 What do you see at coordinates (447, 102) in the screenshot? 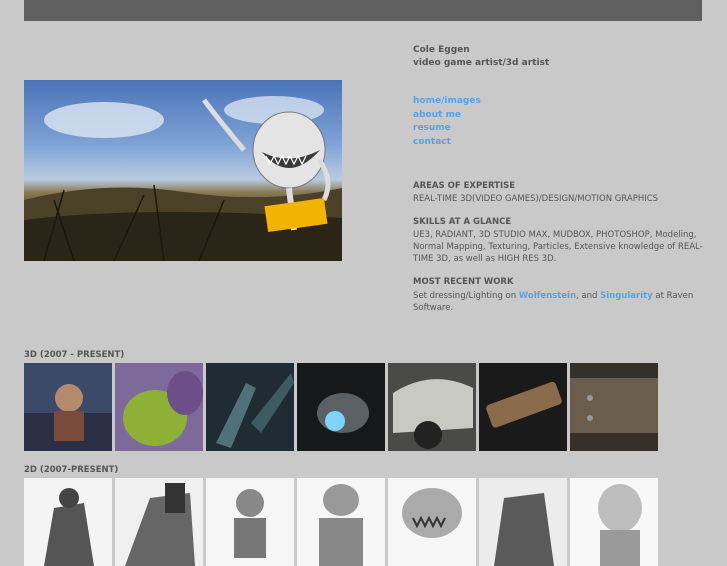
I see `nav-home-images: home/images` at bounding box center [447, 102].